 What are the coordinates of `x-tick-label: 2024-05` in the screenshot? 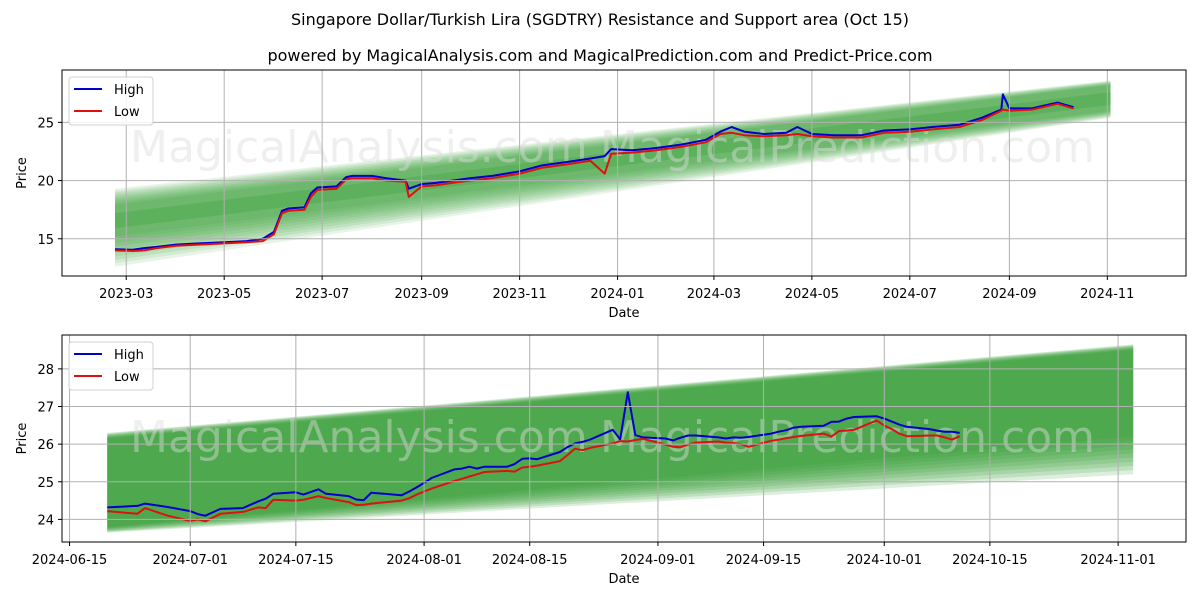 It's located at (812, 294).